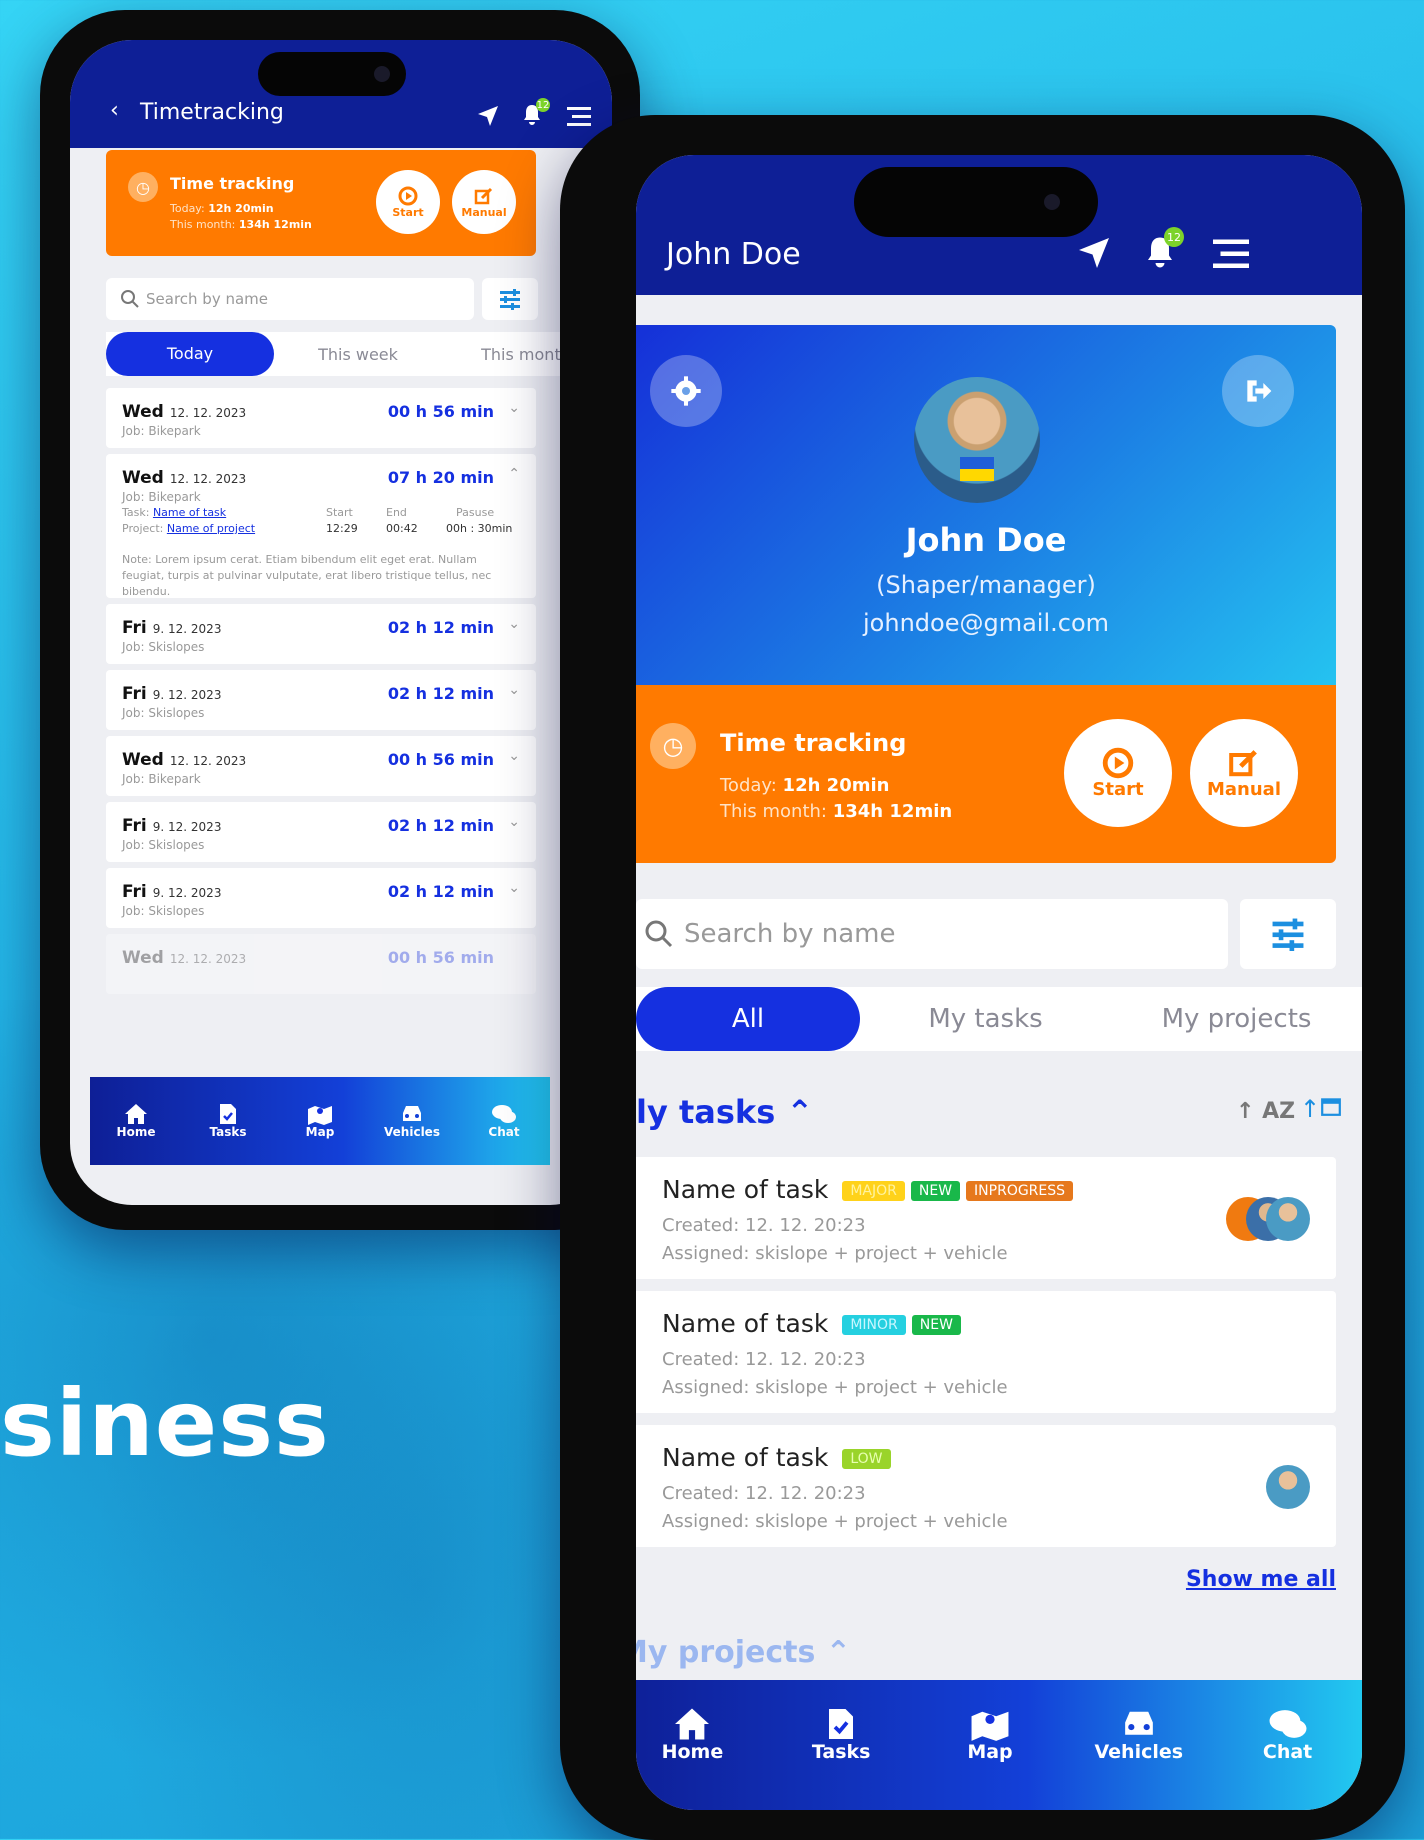 The image size is (1424, 1840). What do you see at coordinates (408, 195) in the screenshot?
I see `play-icon` at bounding box center [408, 195].